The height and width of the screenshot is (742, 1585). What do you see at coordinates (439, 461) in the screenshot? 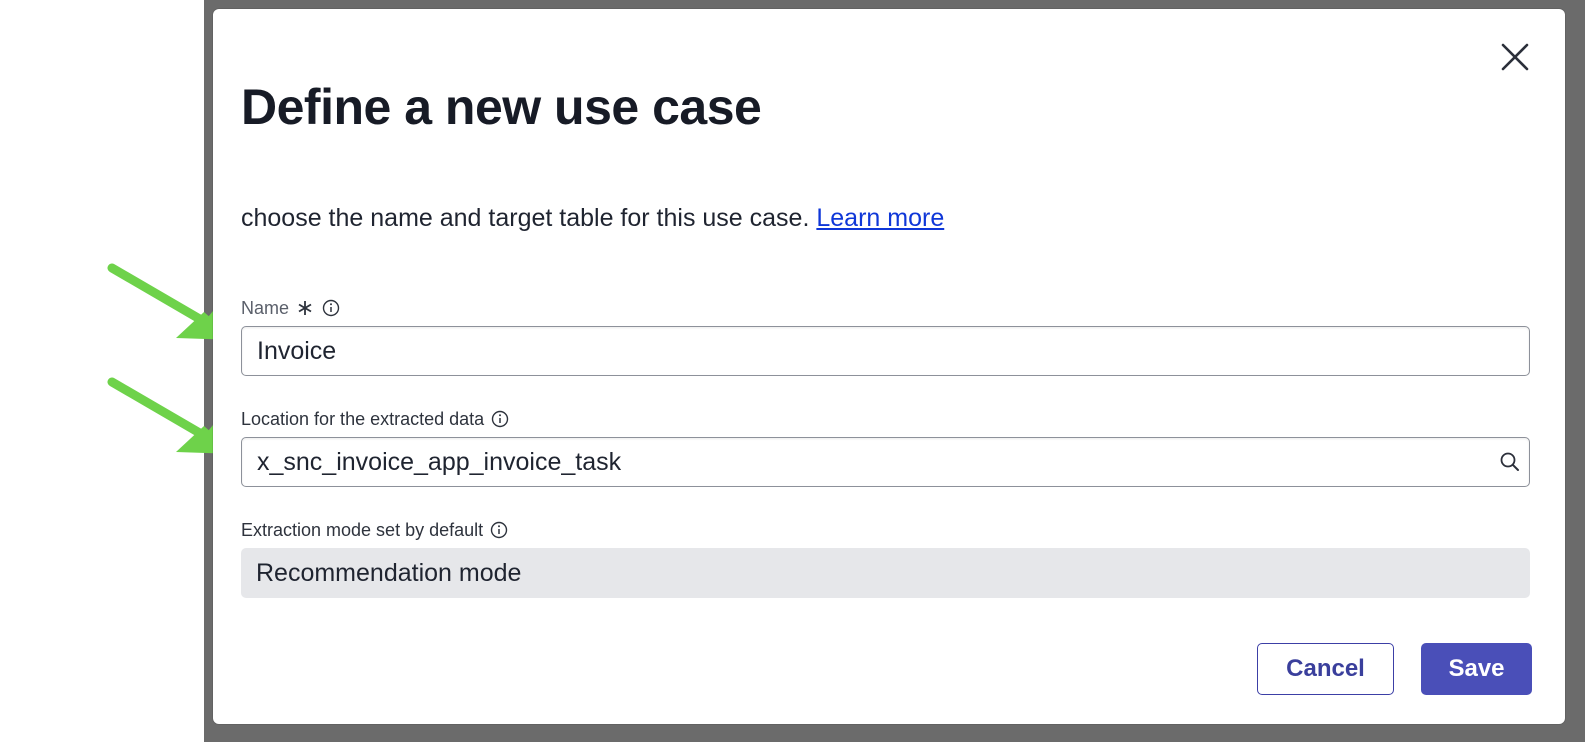
I see `location-input-value: x_snc_invoice_app_invoice_task` at bounding box center [439, 461].